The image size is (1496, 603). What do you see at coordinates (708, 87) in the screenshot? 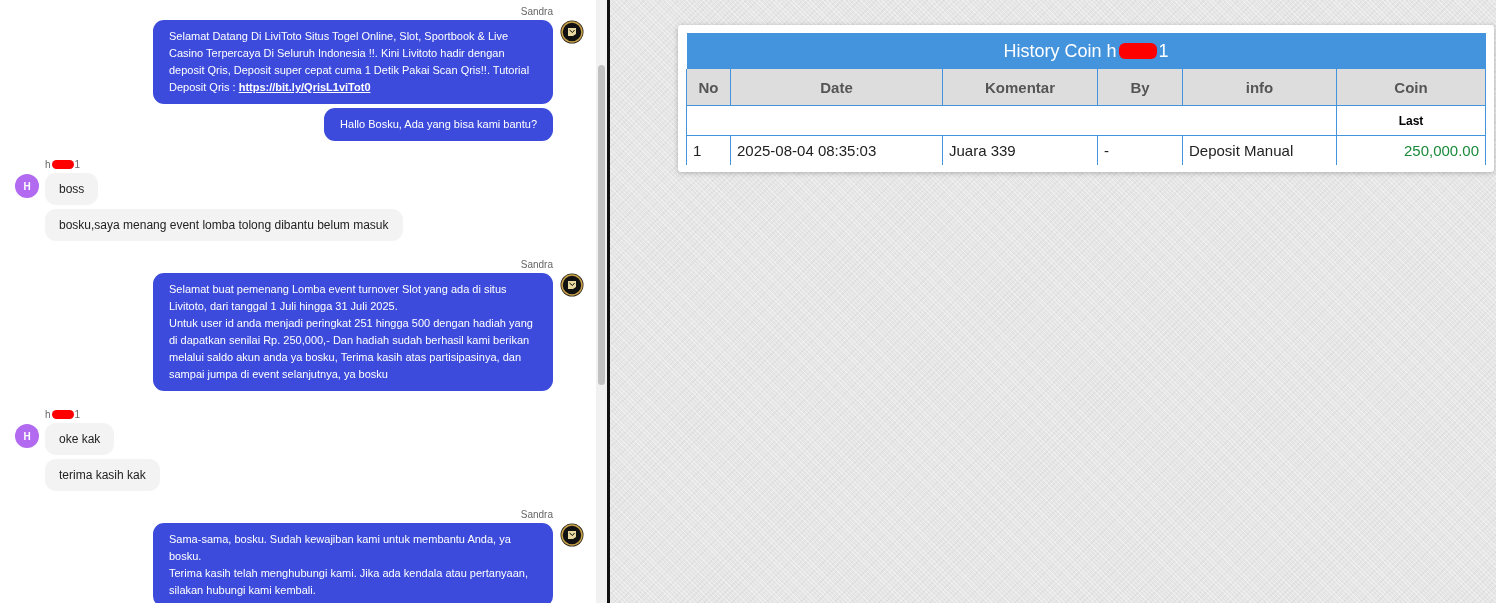
I see `column-header: No` at bounding box center [708, 87].